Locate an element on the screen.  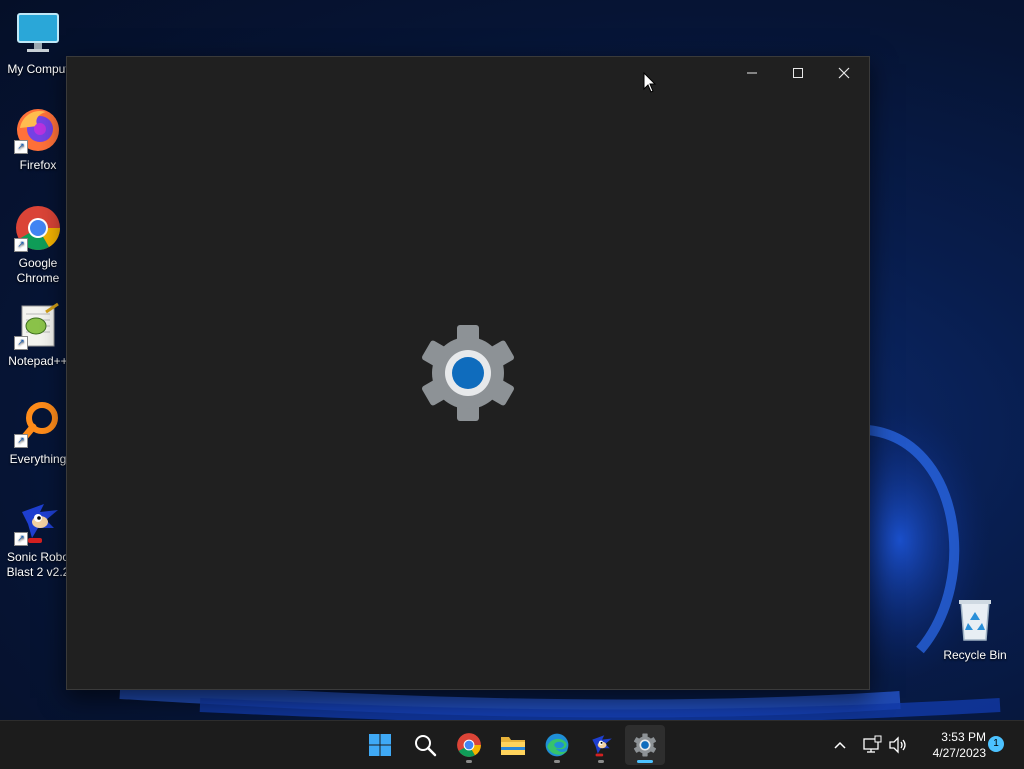
close-button is located at coordinates (844, 73).